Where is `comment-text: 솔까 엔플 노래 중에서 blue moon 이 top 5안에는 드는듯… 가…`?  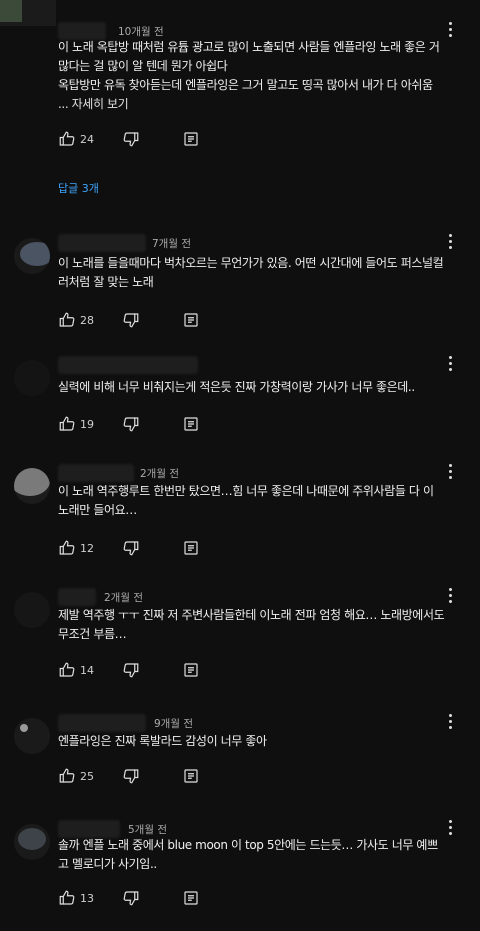
comment-text: 솔까 엔플 노래 중에서 blue moon 이 top 5안에는 드는듯… 가… is located at coordinates (248, 854).